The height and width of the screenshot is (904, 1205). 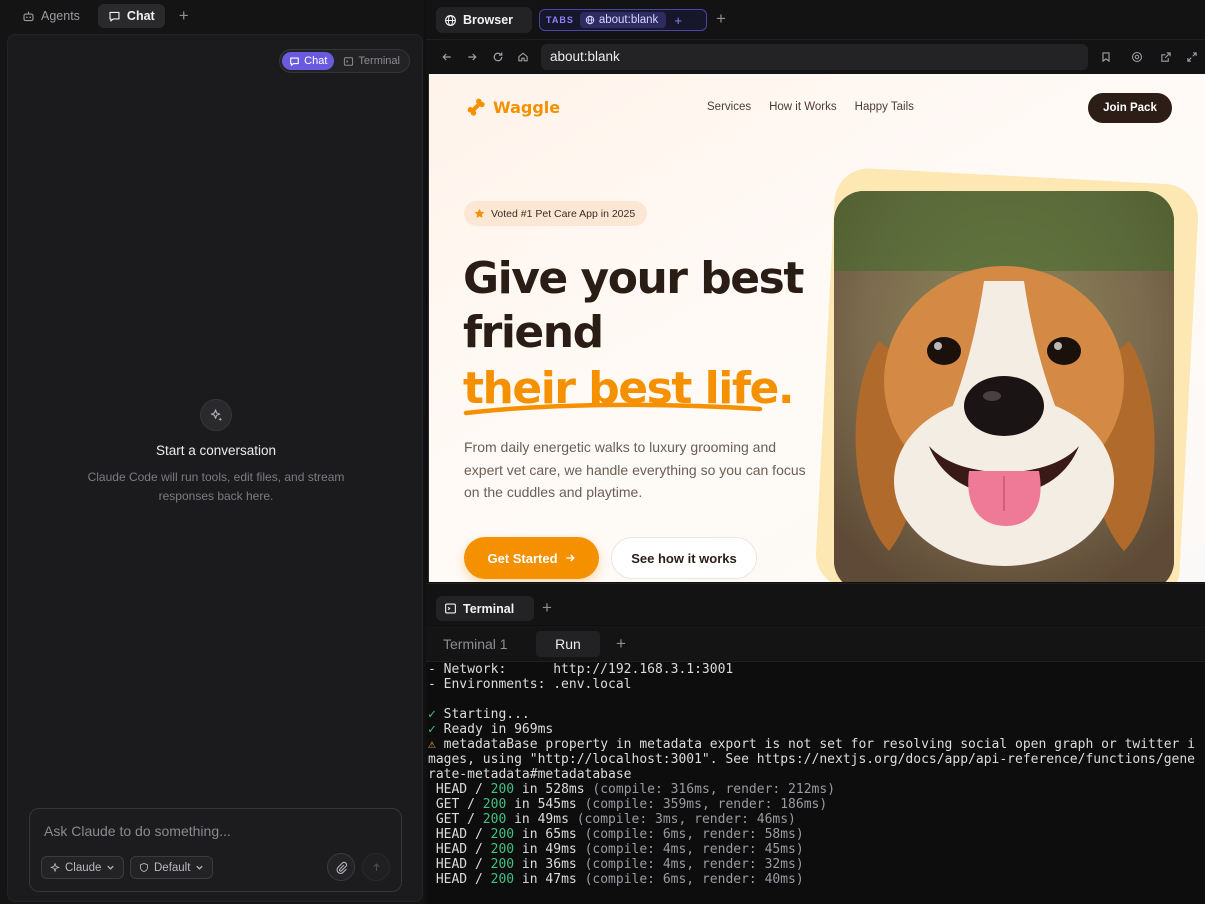 What do you see at coordinates (884, 107) in the screenshot?
I see `nav-happy-tails-link: Happy Tails` at bounding box center [884, 107].